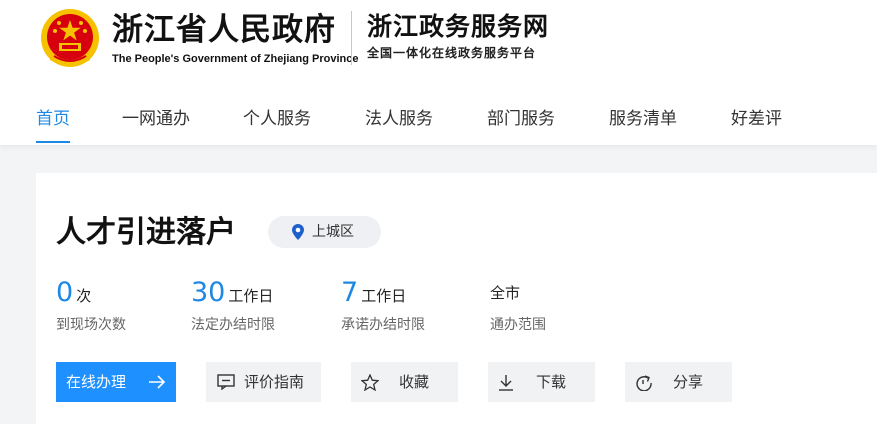  What do you see at coordinates (521, 122) in the screenshot?
I see `nav-item-department: 部门服务` at bounding box center [521, 122].